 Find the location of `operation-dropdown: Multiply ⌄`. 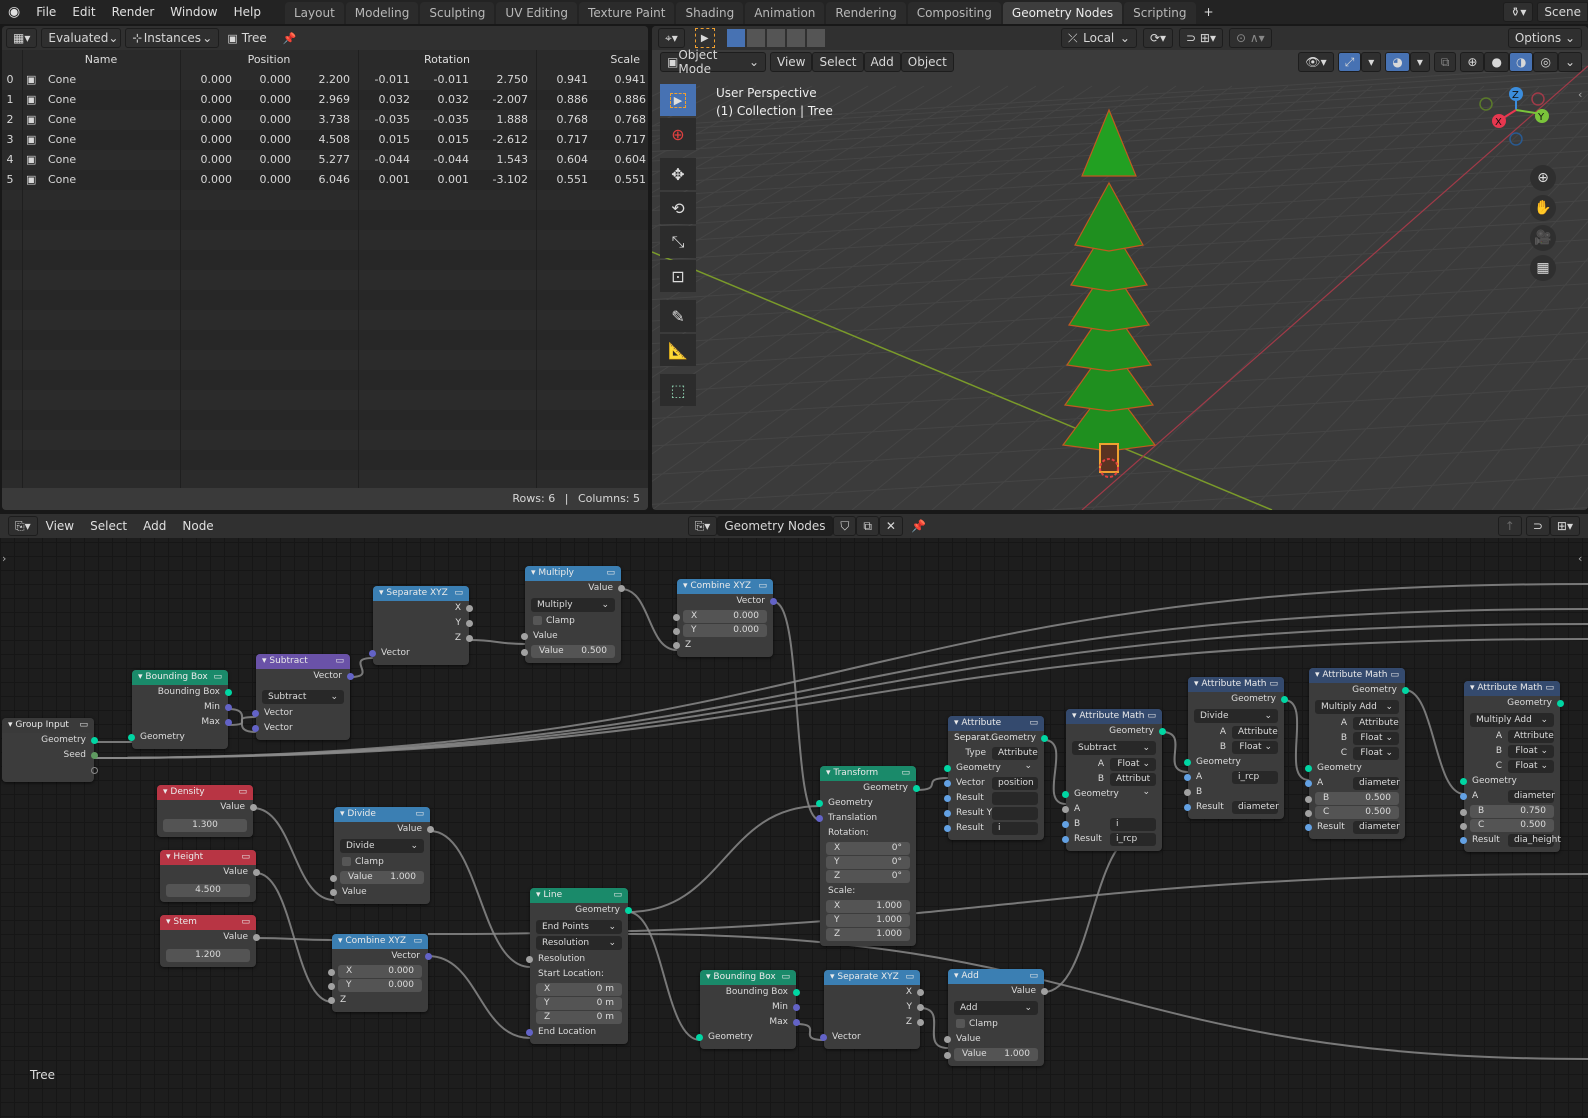

operation-dropdown: Multiply ⌄ is located at coordinates (573, 605).